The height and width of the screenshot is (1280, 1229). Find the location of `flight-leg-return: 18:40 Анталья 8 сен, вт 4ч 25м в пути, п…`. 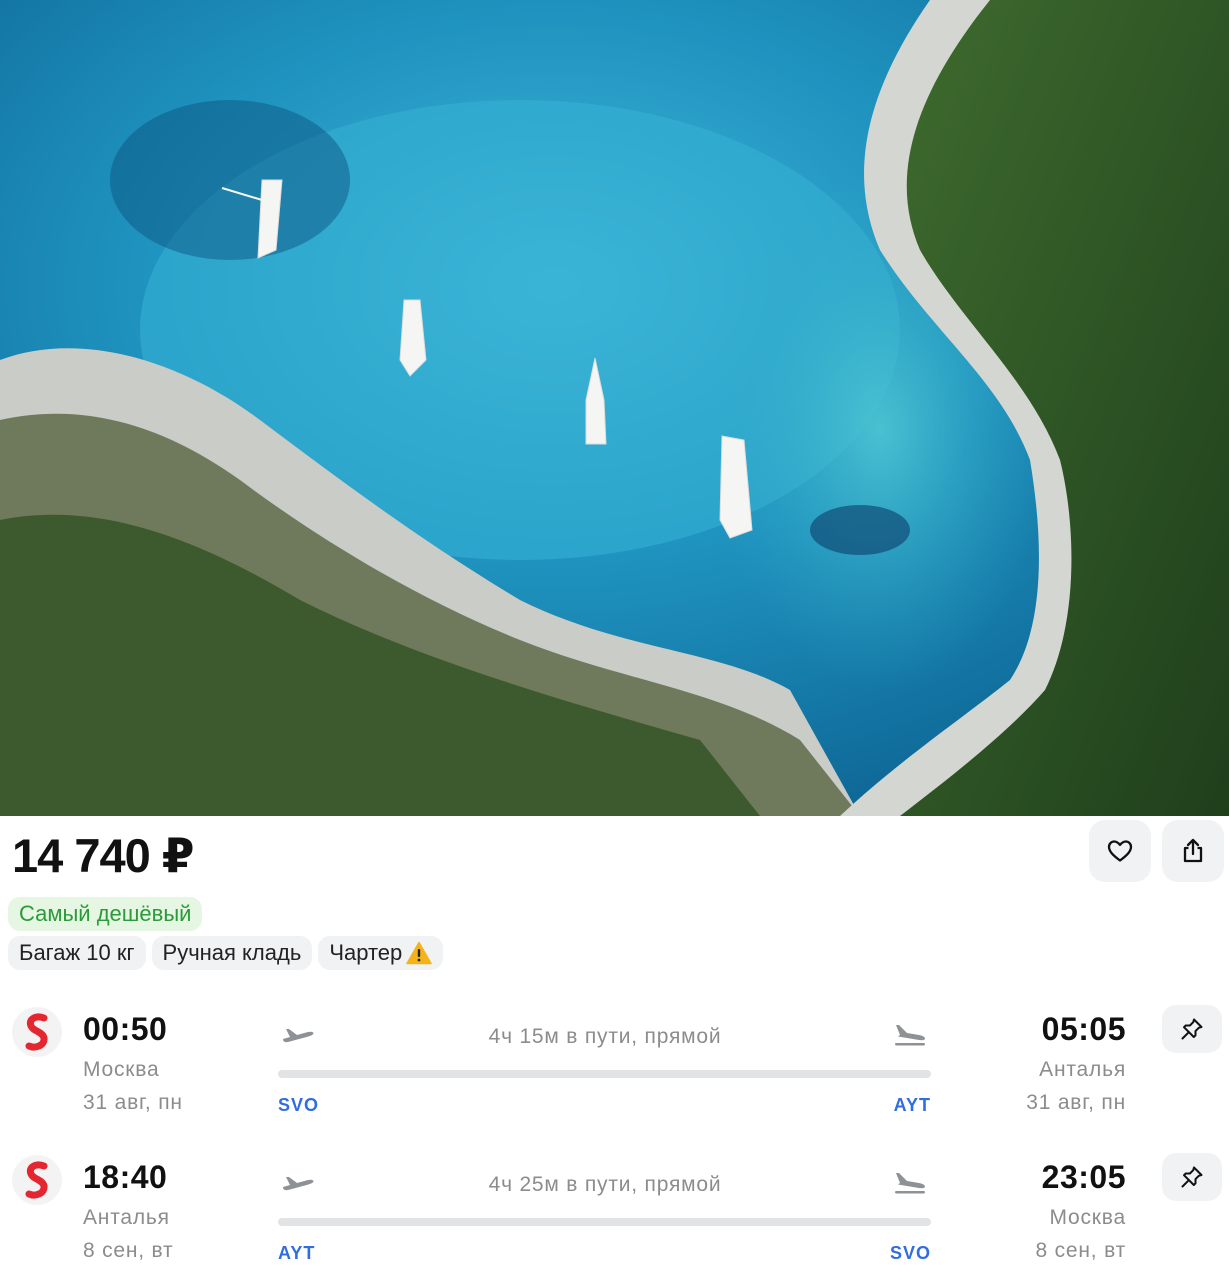

flight-leg-return: 18:40 Анталья 8 сен, вт 4ч 25м в пути, п… is located at coordinates (614, 1216).